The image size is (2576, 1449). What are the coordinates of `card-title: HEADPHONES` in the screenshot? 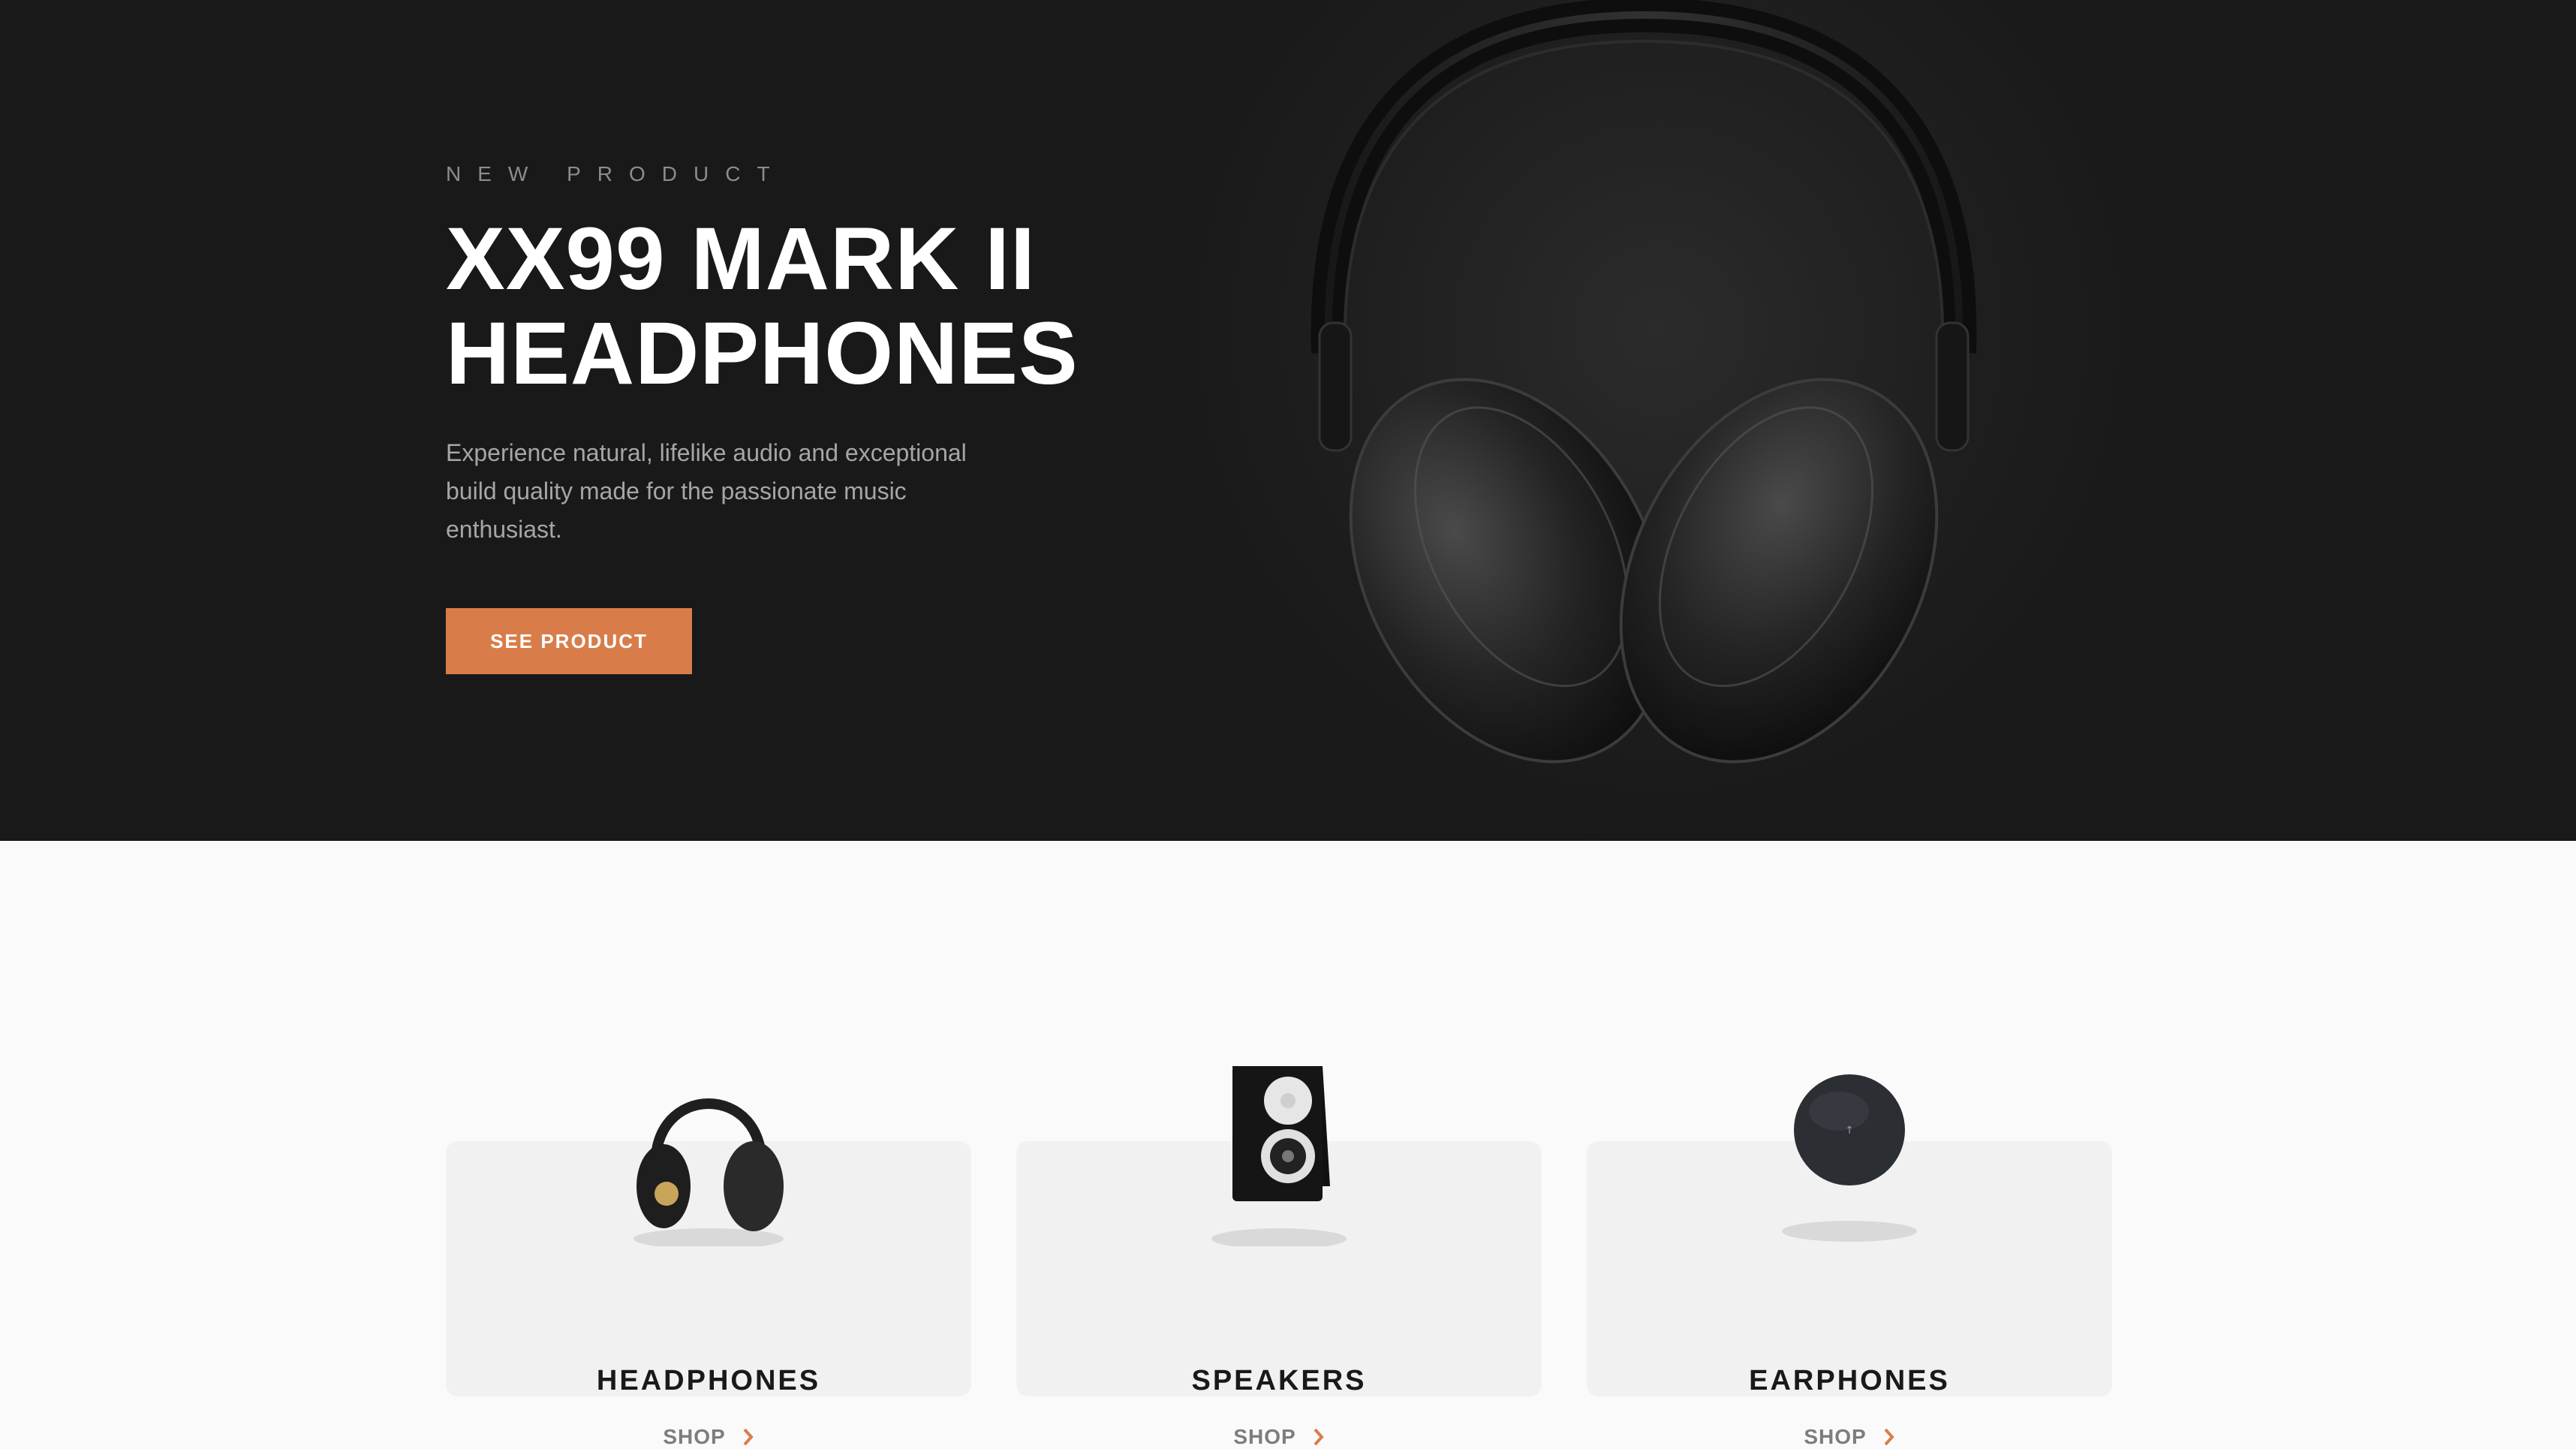 It's located at (708, 1380).